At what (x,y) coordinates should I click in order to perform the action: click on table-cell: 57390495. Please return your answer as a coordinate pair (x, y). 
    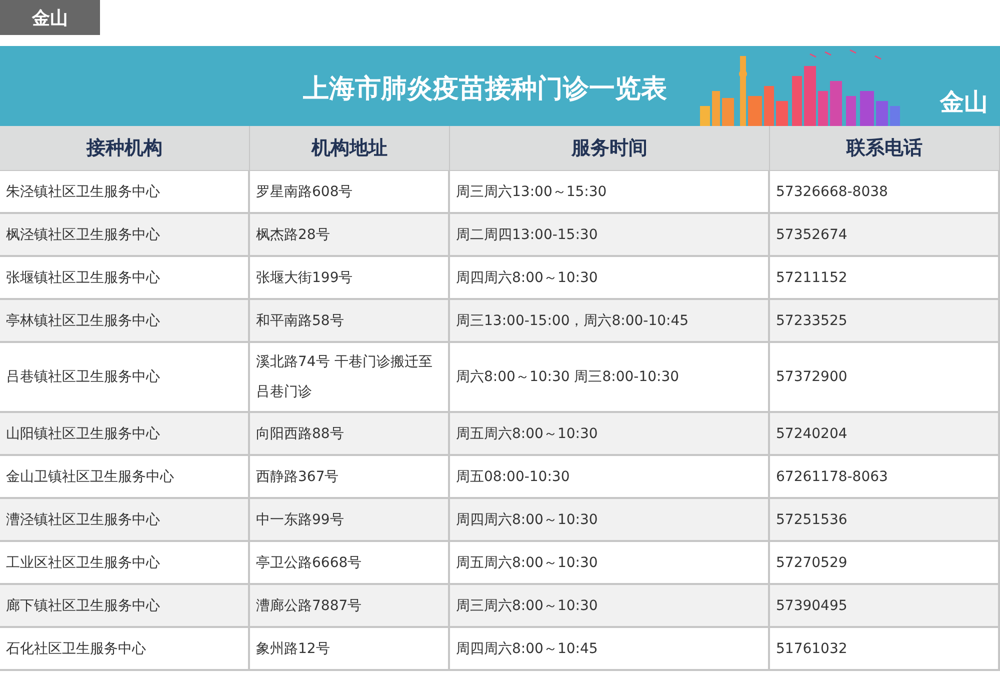
    Looking at the image, I should click on (885, 606).